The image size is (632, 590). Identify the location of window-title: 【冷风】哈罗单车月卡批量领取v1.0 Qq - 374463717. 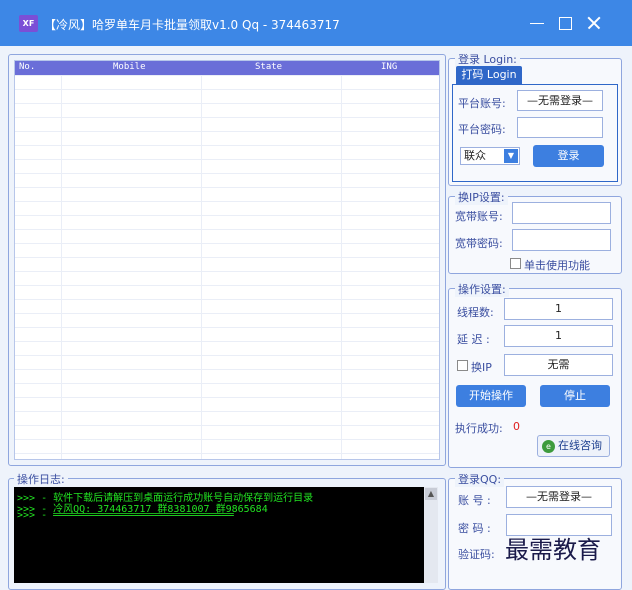
(192, 25).